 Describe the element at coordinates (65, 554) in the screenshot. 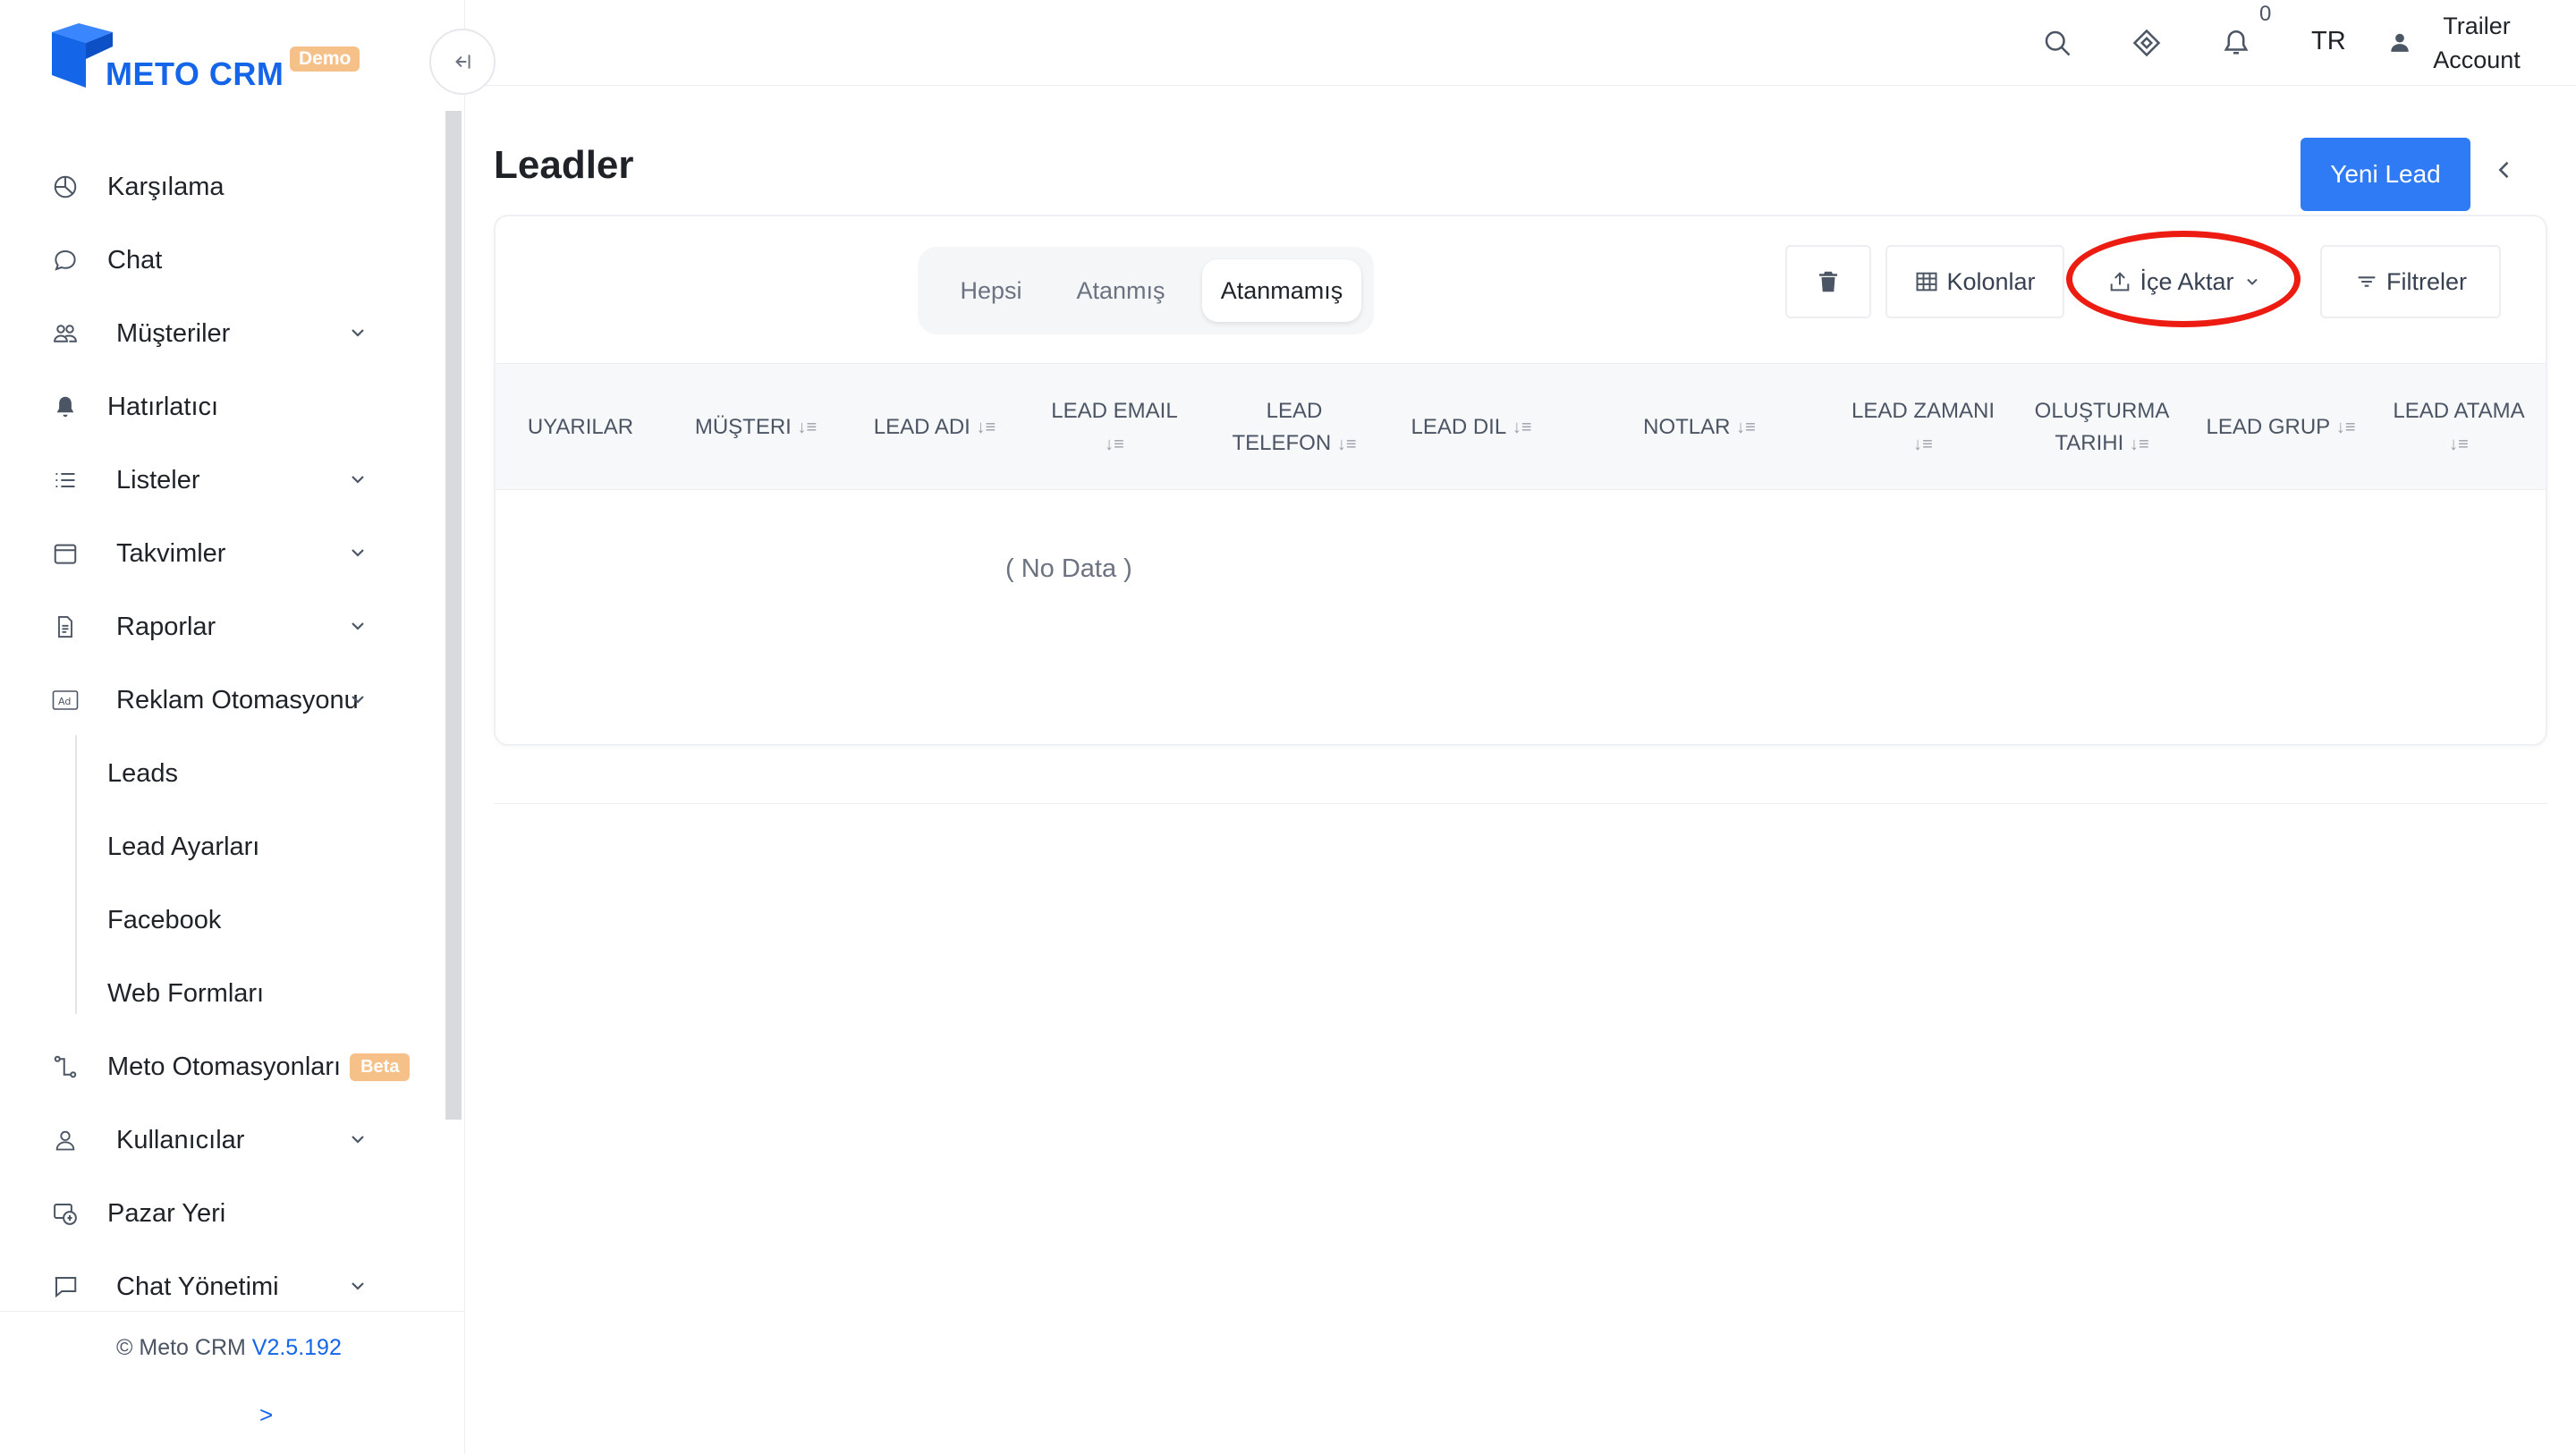

I see `calendar-icon` at that location.